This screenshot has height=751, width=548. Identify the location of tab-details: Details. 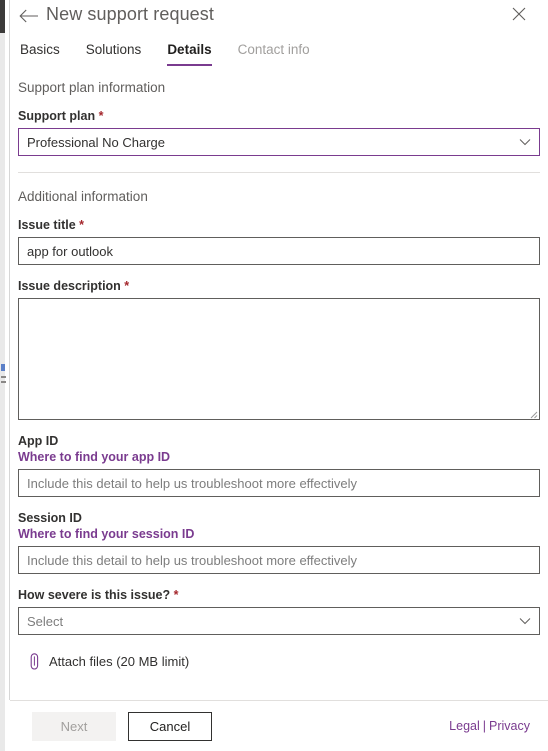
(196, 54).